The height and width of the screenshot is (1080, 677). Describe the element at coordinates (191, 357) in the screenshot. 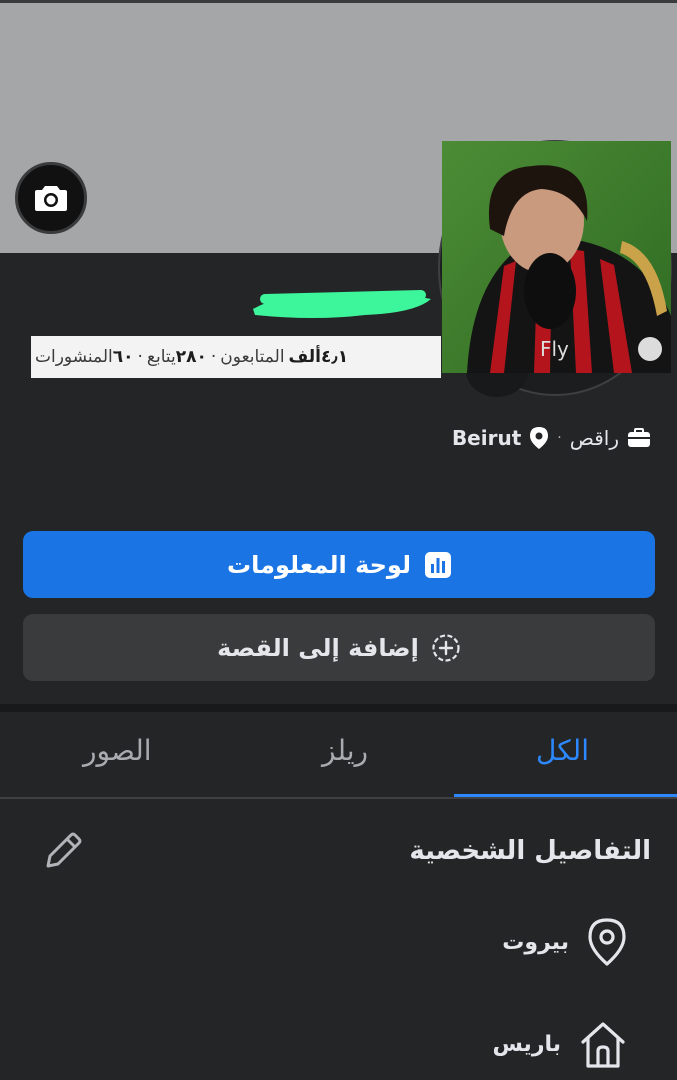

I see `following-count: ٢٨٠` at that location.